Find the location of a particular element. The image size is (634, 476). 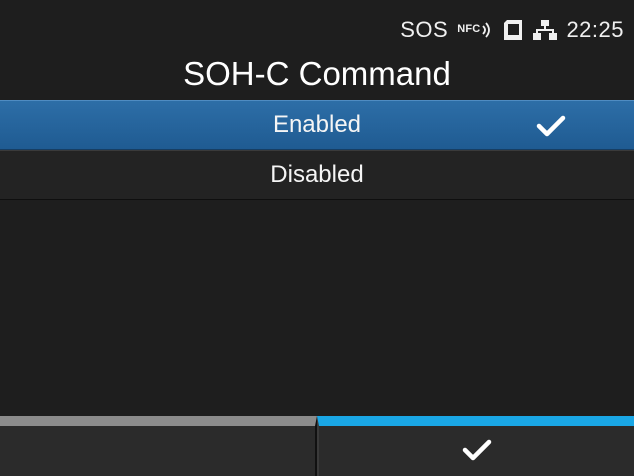

confirm-button is located at coordinates (475, 446).